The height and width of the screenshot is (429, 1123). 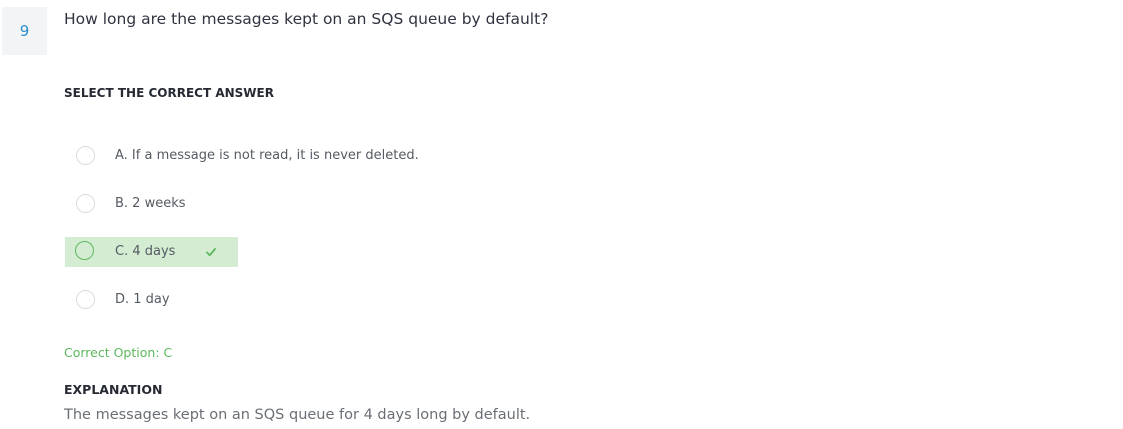 I want to click on option-b: B. 2 weeks, so click(x=135, y=204).